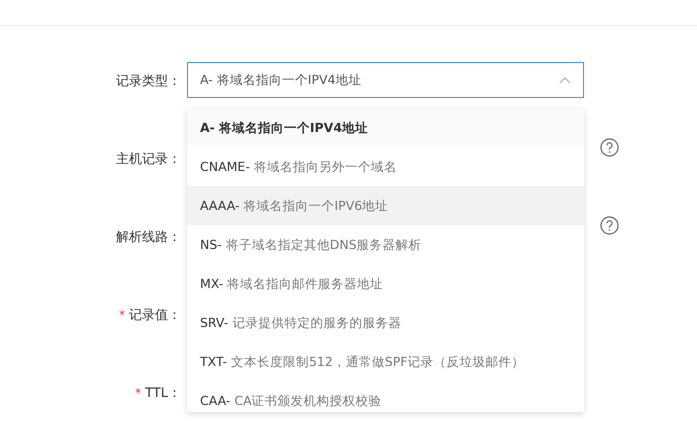  I want to click on dropdown-option: NS- 将子域名指定其他DNS服务器解析, so click(385, 244).